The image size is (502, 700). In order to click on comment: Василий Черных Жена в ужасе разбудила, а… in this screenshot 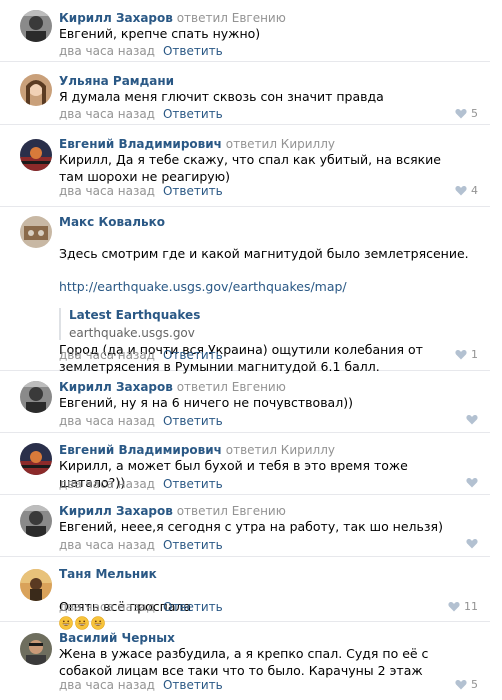, I will do `click(245, 661)`.